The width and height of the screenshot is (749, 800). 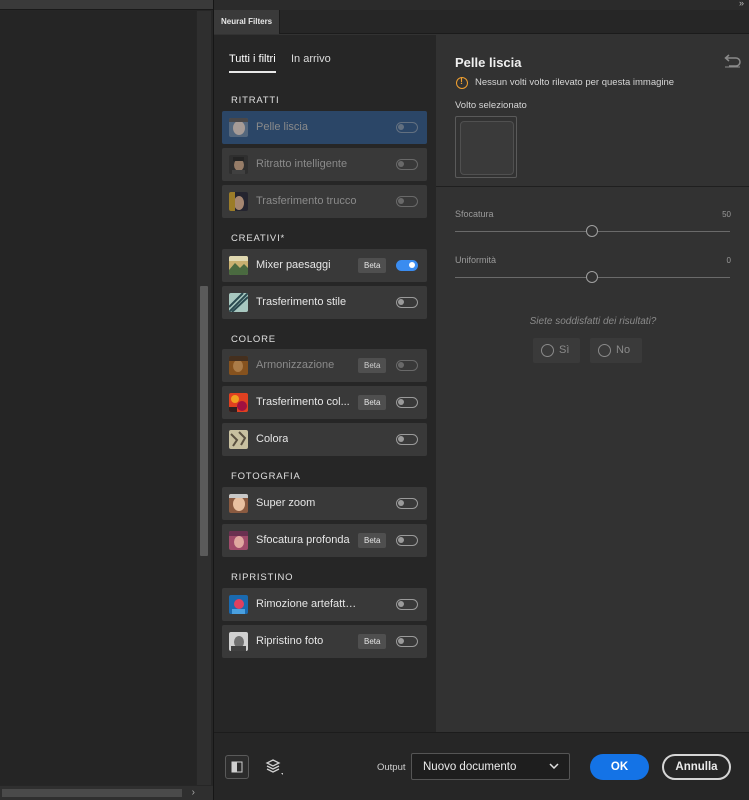 What do you see at coordinates (592, 186) in the screenshot?
I see `settings-divider` at bounding box center [592, 186].